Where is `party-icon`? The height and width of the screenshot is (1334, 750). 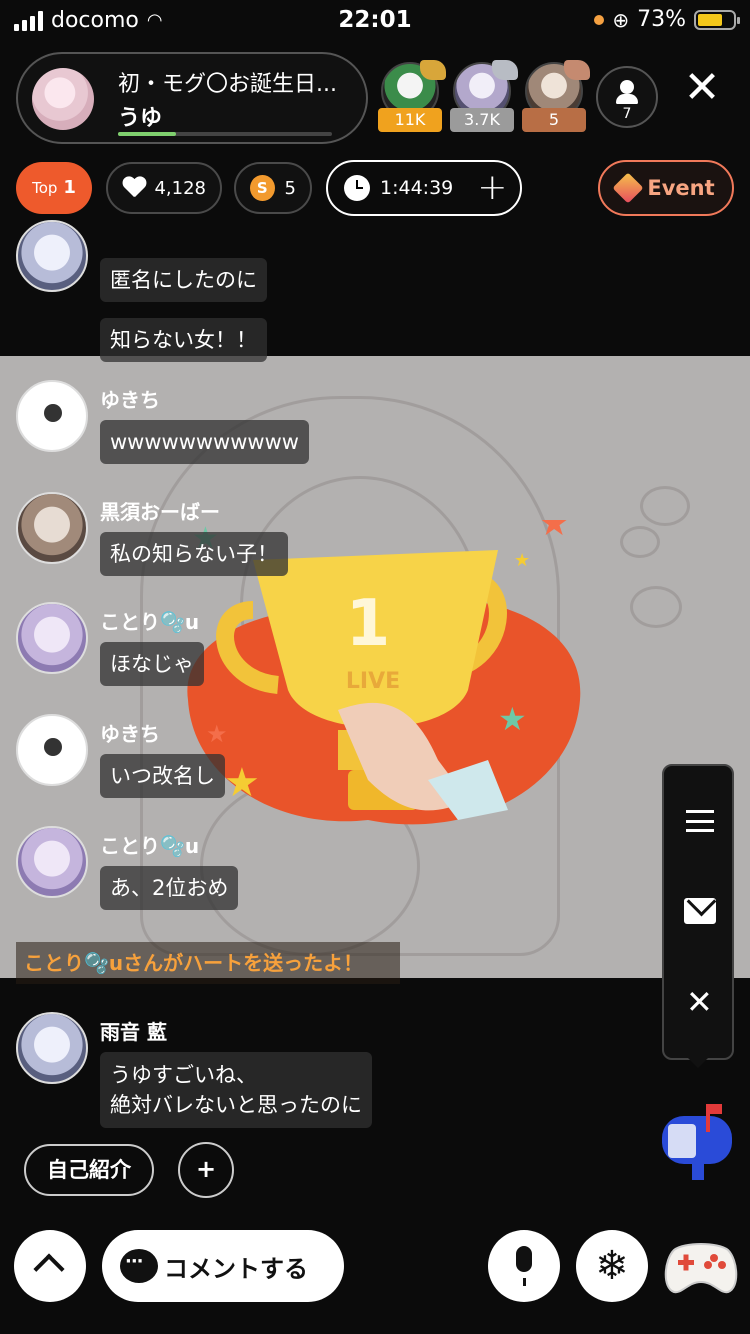 party-icon is located at coordinates (628, 188).